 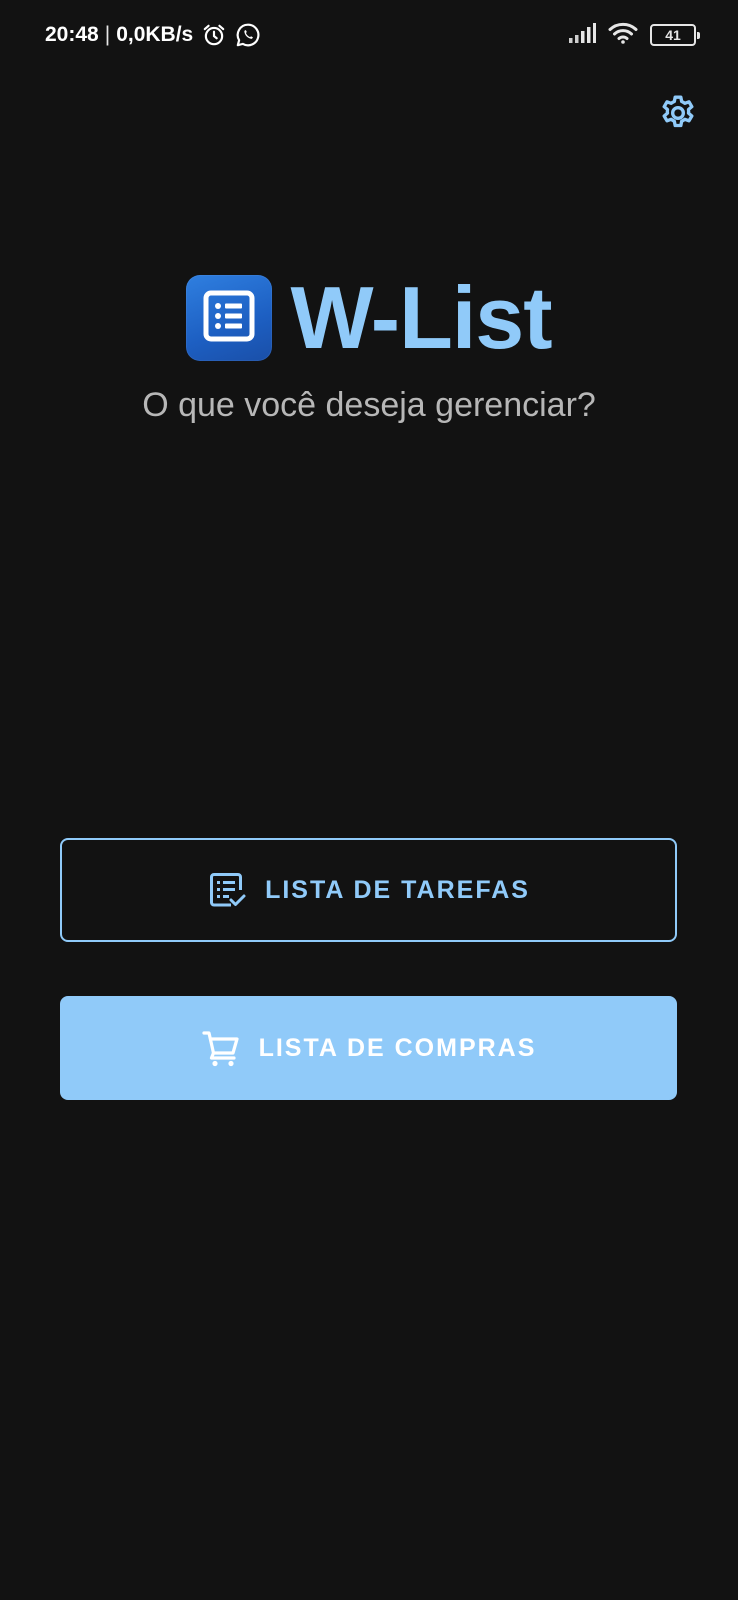 I want to click on shopping-list-button: LISTA DE COMPRAS, so click(x=368, y=1048).